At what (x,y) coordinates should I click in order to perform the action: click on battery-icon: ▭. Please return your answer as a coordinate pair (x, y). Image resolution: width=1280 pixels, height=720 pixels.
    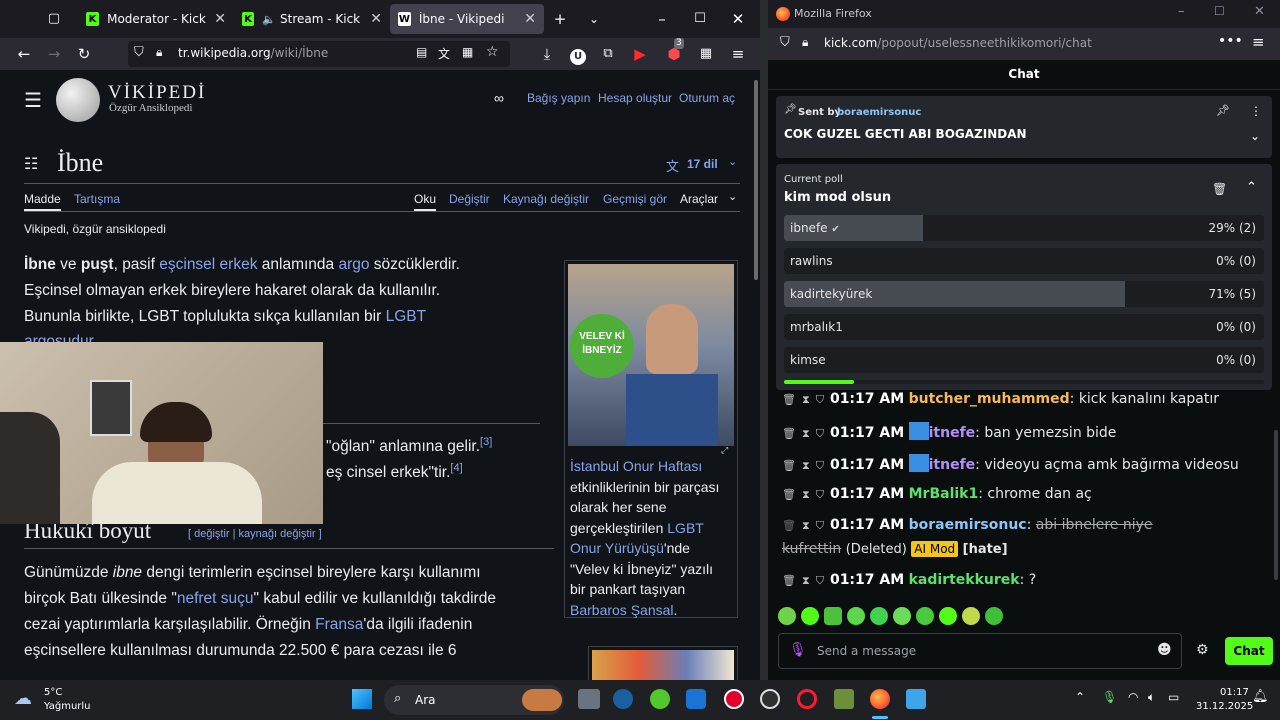
    Looking at the image, I should click on (1173, 697).